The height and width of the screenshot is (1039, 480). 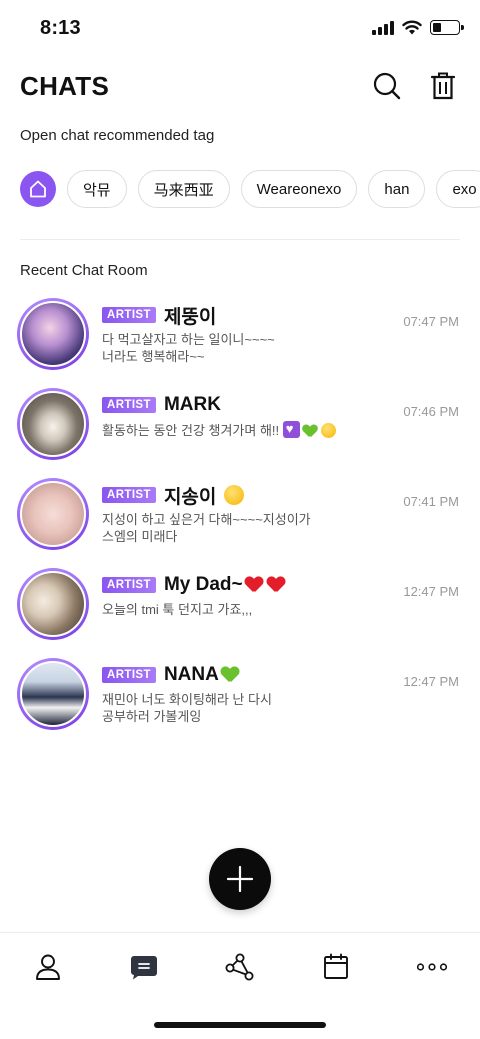 I want to click on status-bar: 8:13, so click(x=240, y=29).